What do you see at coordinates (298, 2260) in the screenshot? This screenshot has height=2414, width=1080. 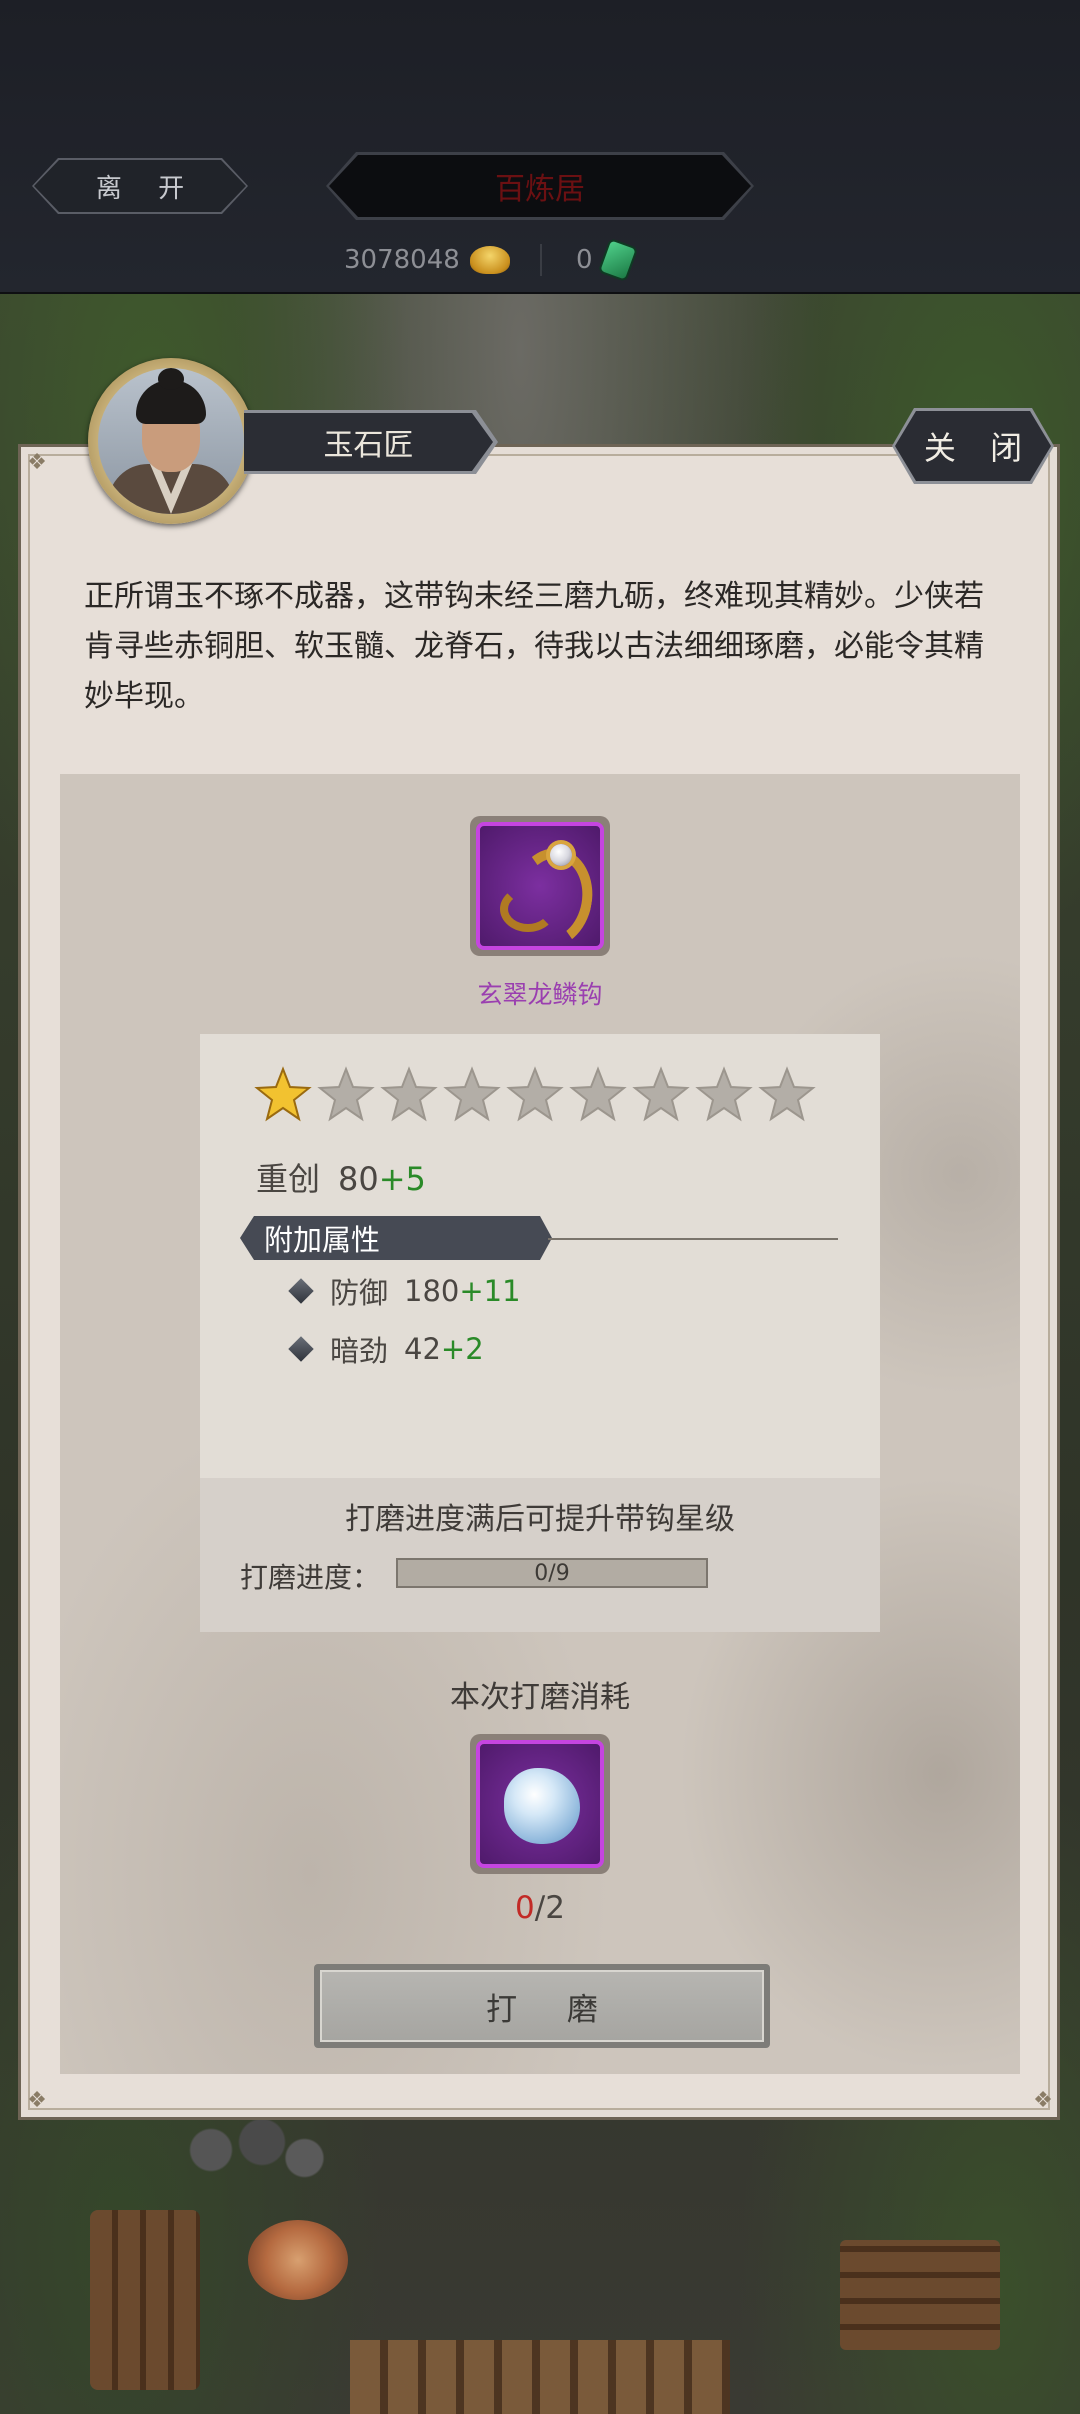 I see `campfire-decoration` at bounding box center [298, 2260].